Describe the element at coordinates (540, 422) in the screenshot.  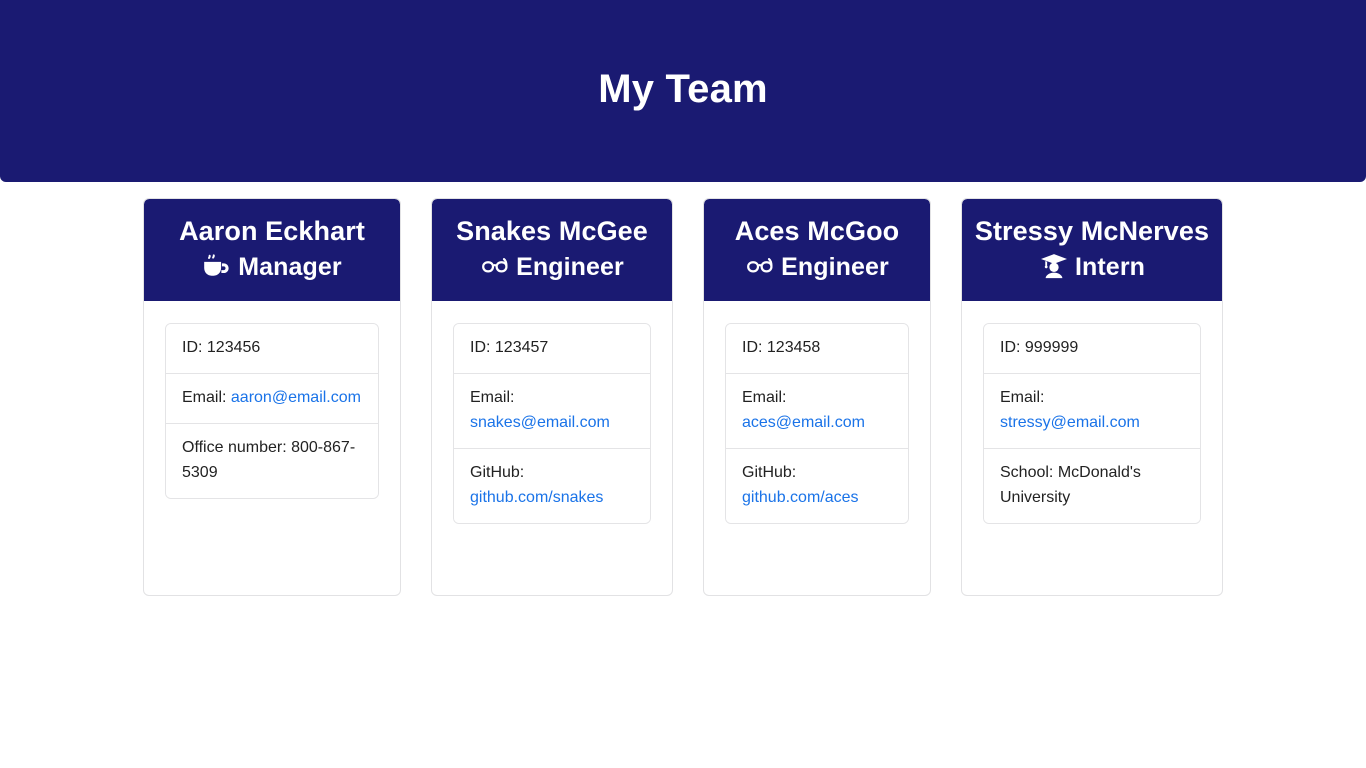
I see `detail-link: snakes@email.com` at that location.